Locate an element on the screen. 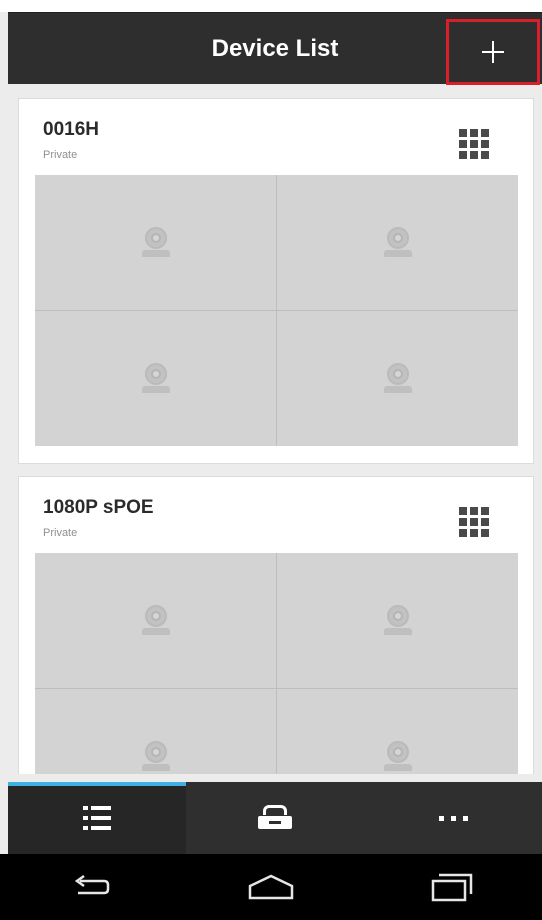 This screenshot has height=920, width=542. more-dots-icon is located at coordinates (453, 818).